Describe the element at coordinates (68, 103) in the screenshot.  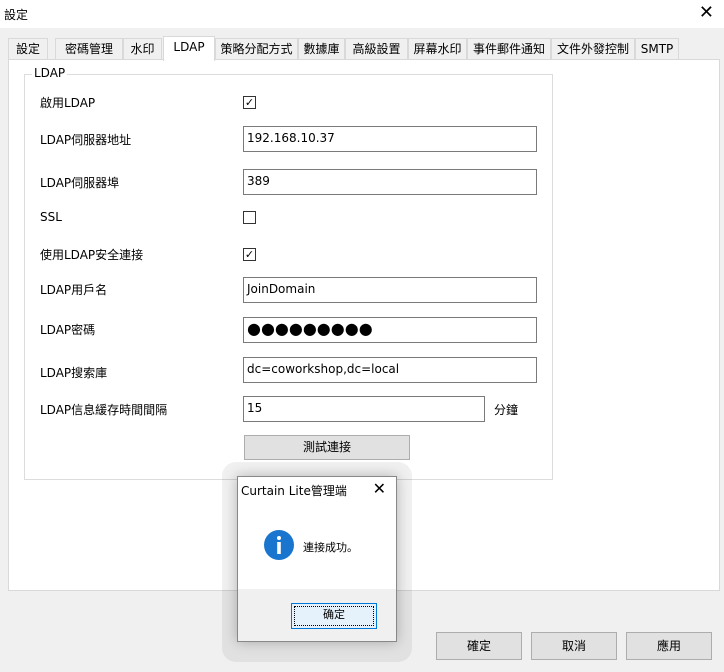
I see `enable-ldap-label: 啟用LDAP` at that location.